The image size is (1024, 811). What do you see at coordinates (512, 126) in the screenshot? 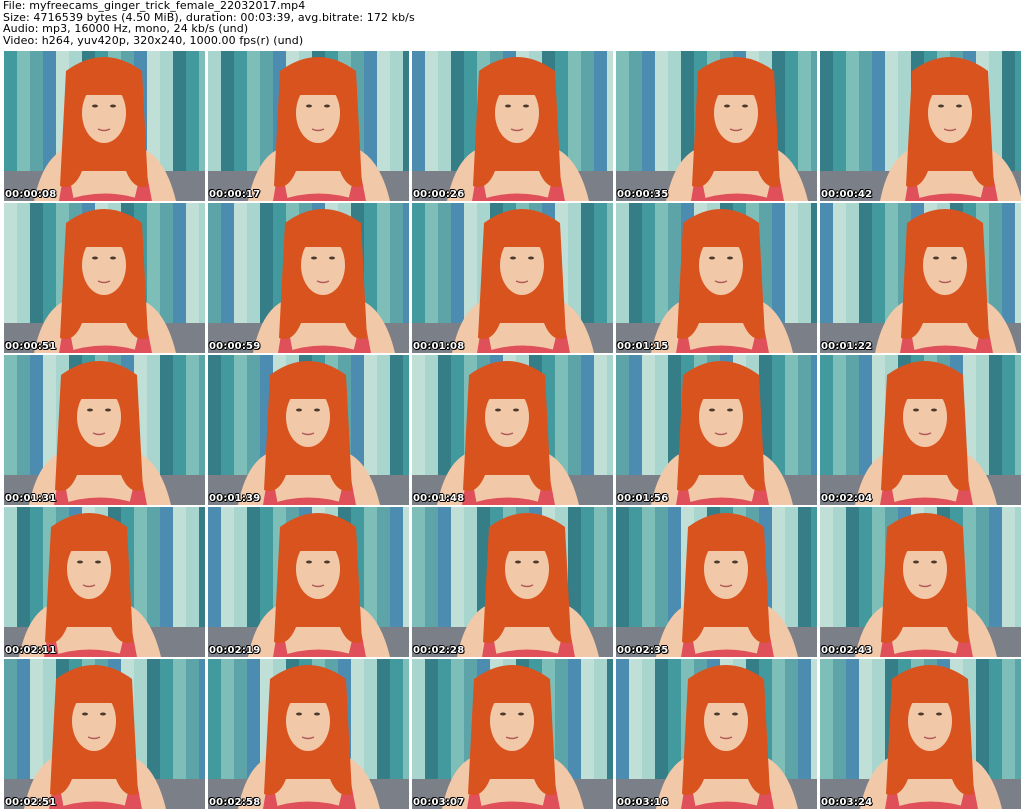
I see `video-frame-thumbnail: 00:00:26` at bounding box center [512, 126].